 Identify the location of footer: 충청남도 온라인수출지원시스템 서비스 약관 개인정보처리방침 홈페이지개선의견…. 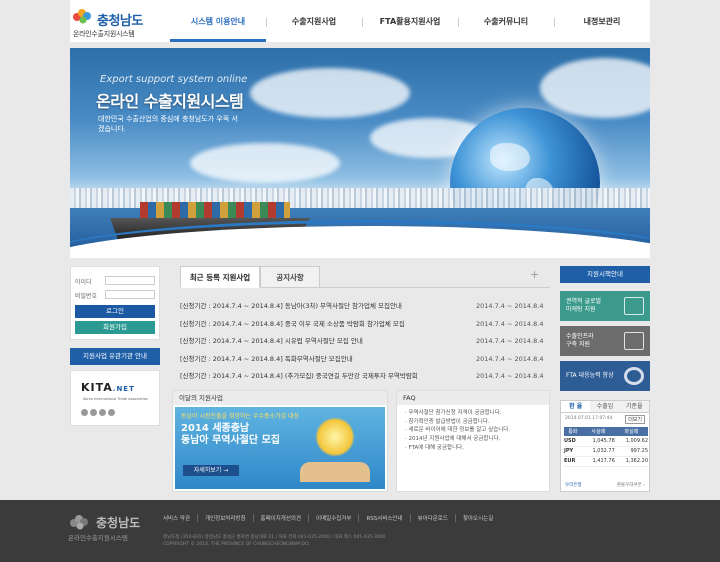
(360, 531).